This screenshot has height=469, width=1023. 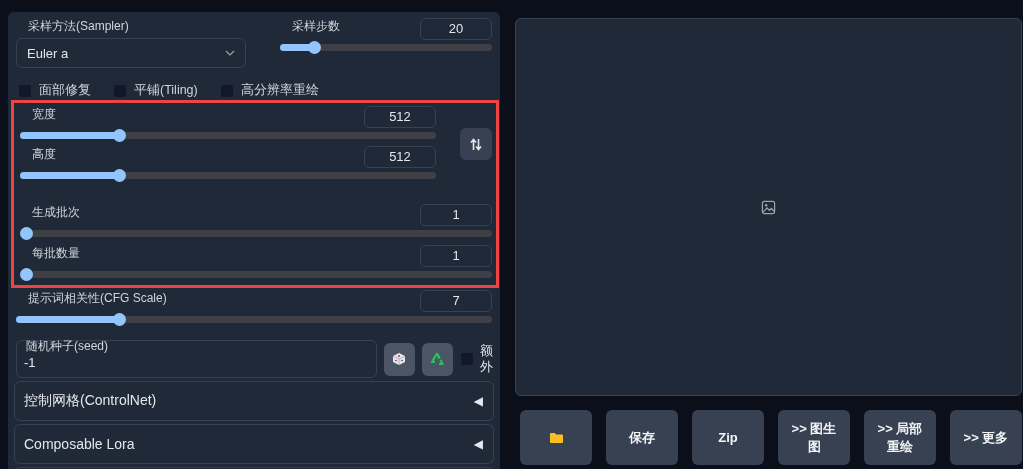 I want to click on number-field: 20, so click(x=456, y=29).